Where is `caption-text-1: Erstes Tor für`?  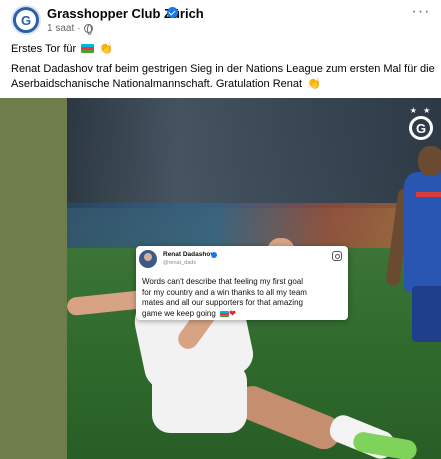 caption-text-1: Erstes Tor für is located at coordinates (44, 49).